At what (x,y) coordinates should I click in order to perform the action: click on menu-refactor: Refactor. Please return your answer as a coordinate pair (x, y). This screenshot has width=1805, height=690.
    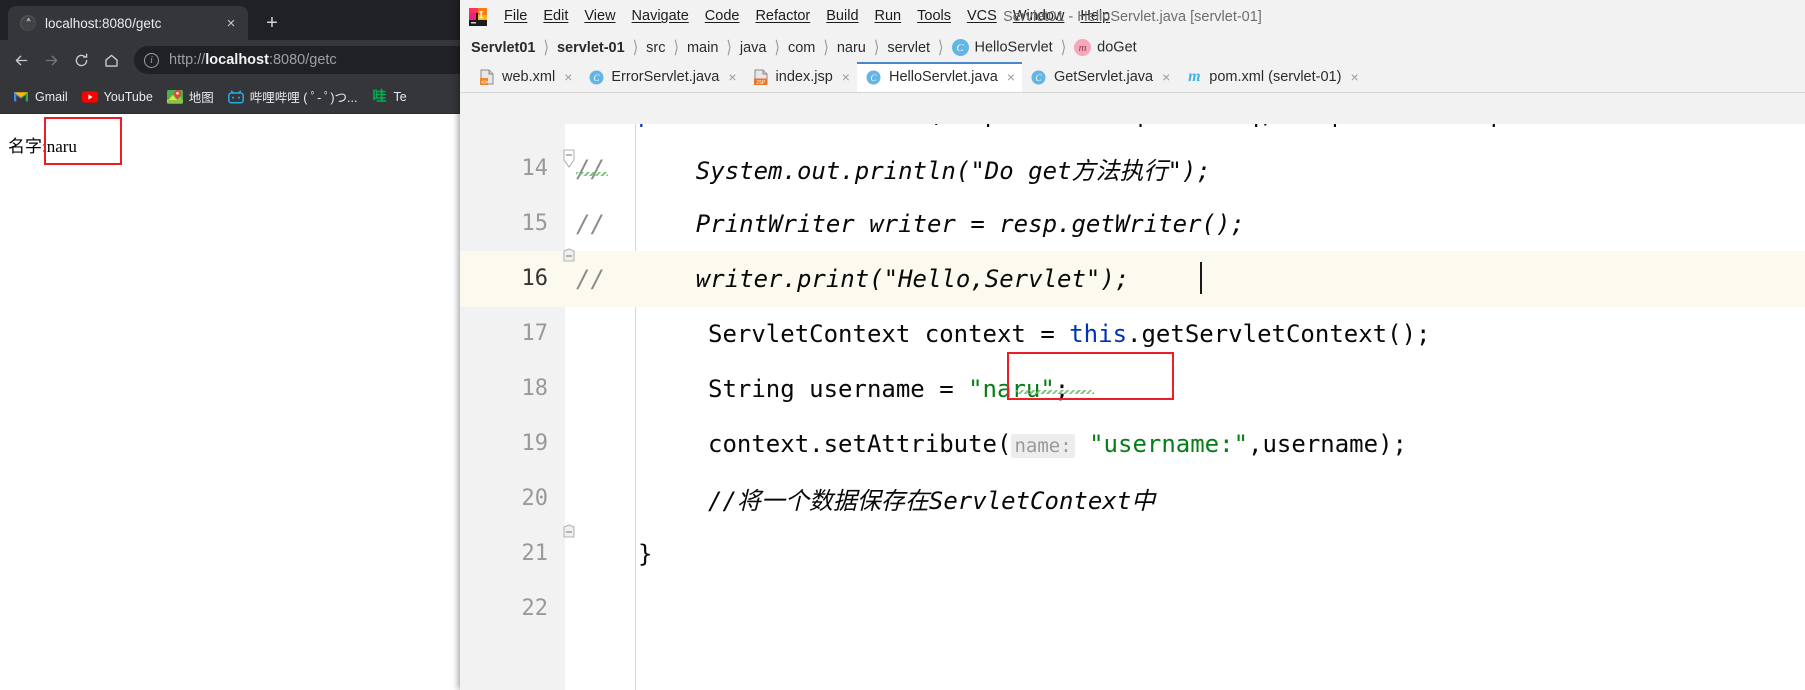
    Looking at the image, I should click on (782, 16).